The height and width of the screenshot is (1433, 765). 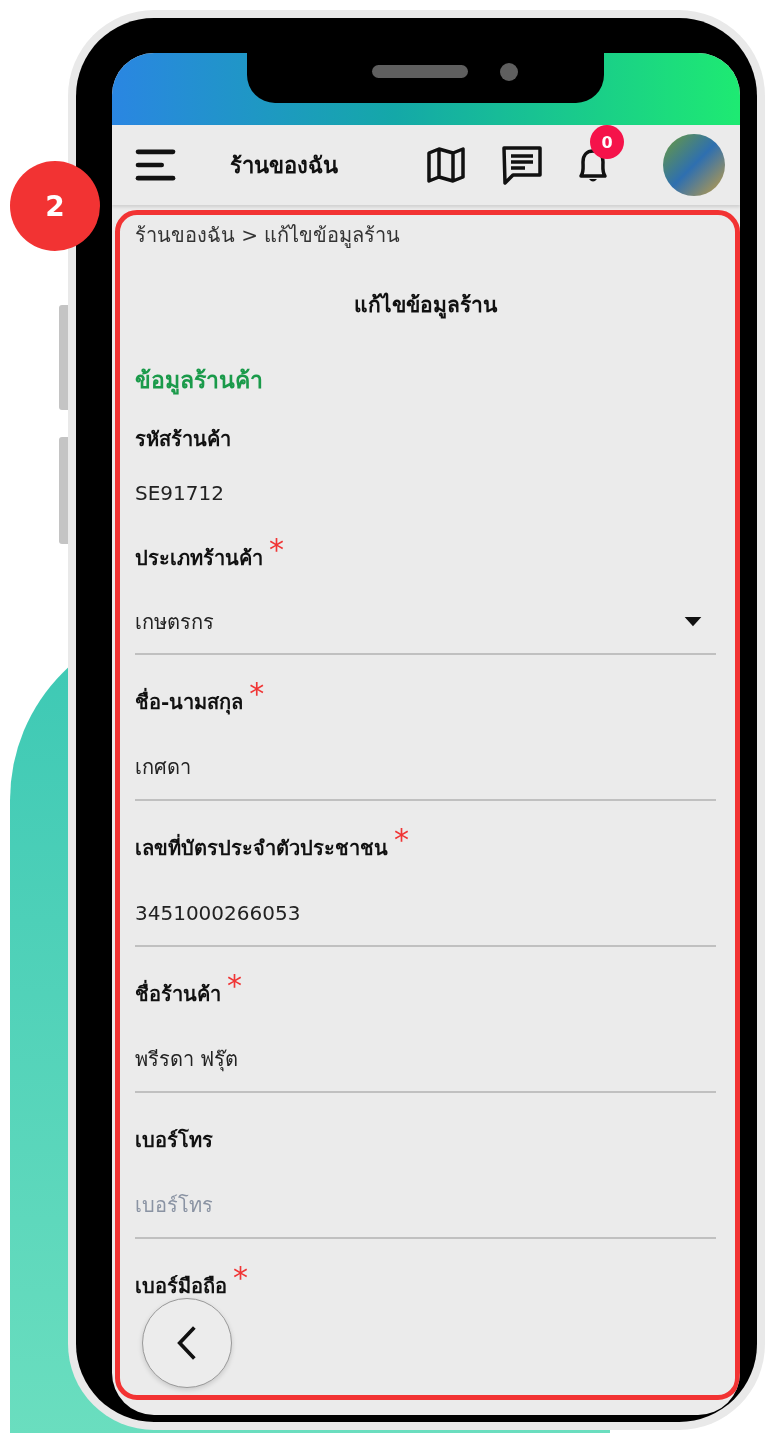 What do you see at coordinates (522, 165) in the screenshot?
I see `chat-icon` at bounding box center [522, 165].